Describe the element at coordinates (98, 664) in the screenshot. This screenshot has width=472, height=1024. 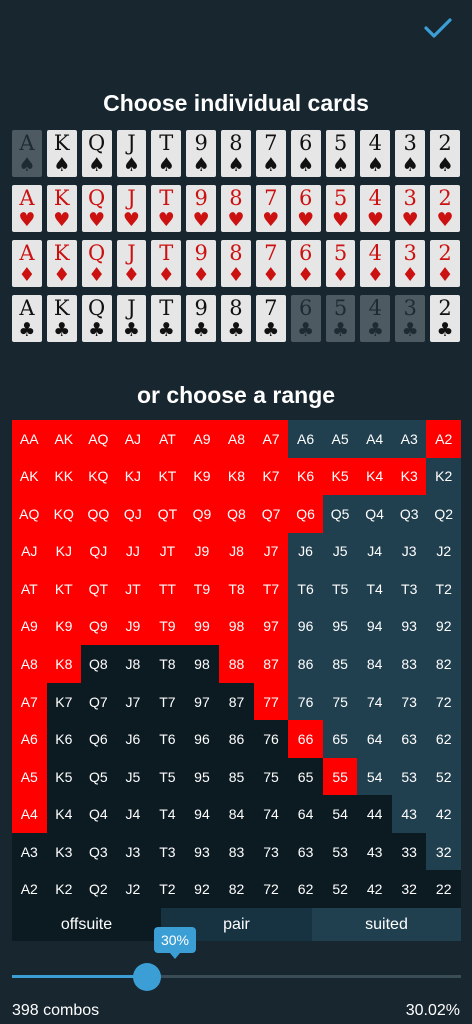
I see `range-cell-offsuit: Q8` at that location.